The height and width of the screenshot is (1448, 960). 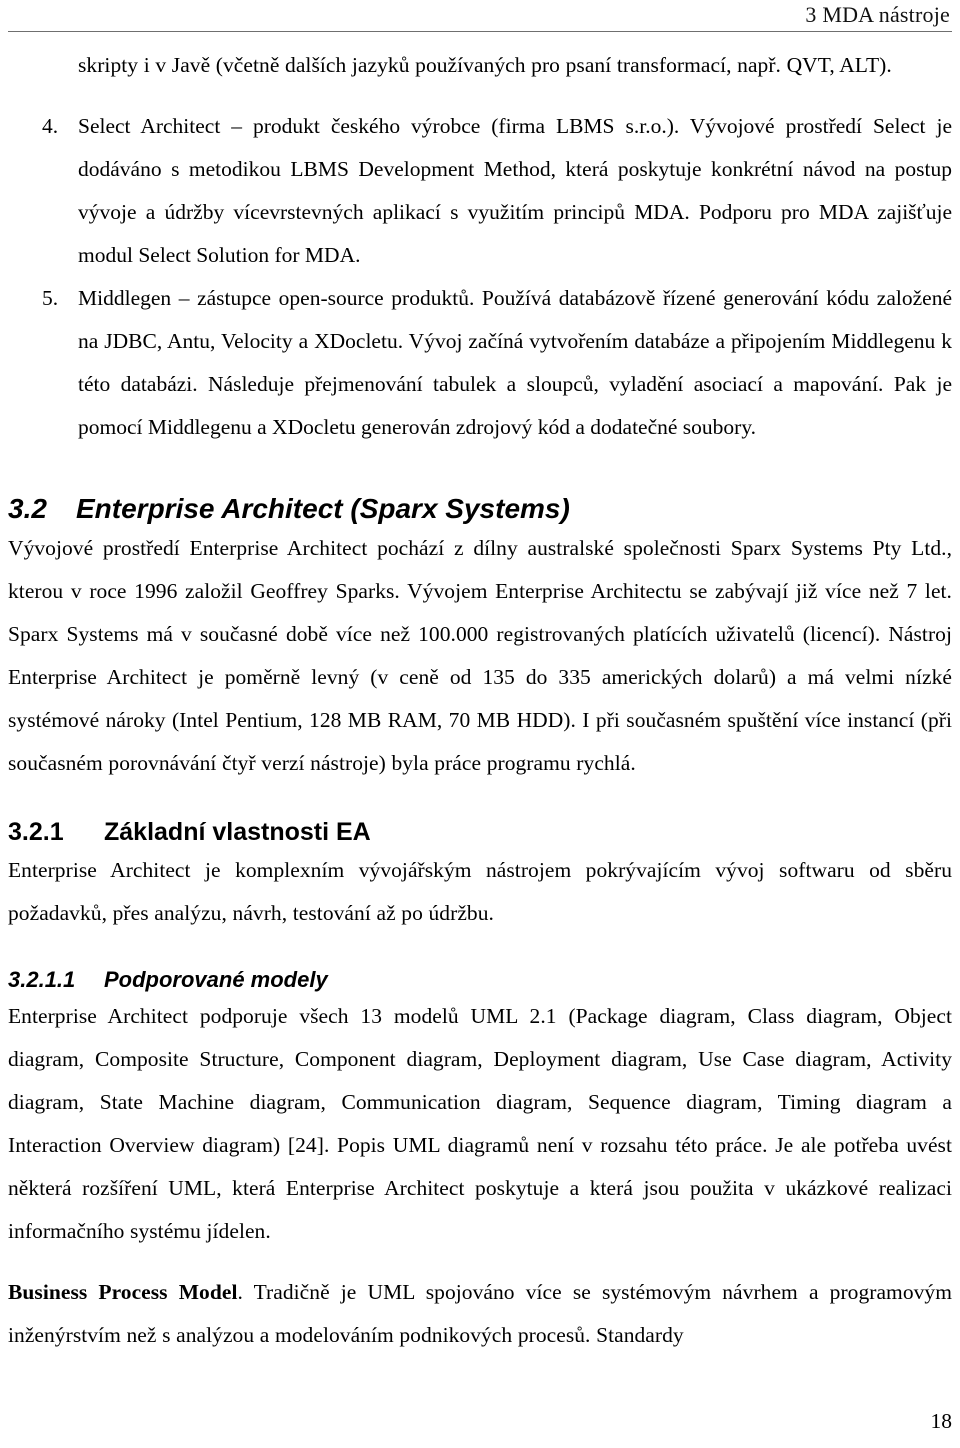 What do you see at coordinates (480, 832) in the screenshot?
I see `heading-3-2-1: 3.2.1 Základní vlastnosti EA` at bounding box center [480, 832].